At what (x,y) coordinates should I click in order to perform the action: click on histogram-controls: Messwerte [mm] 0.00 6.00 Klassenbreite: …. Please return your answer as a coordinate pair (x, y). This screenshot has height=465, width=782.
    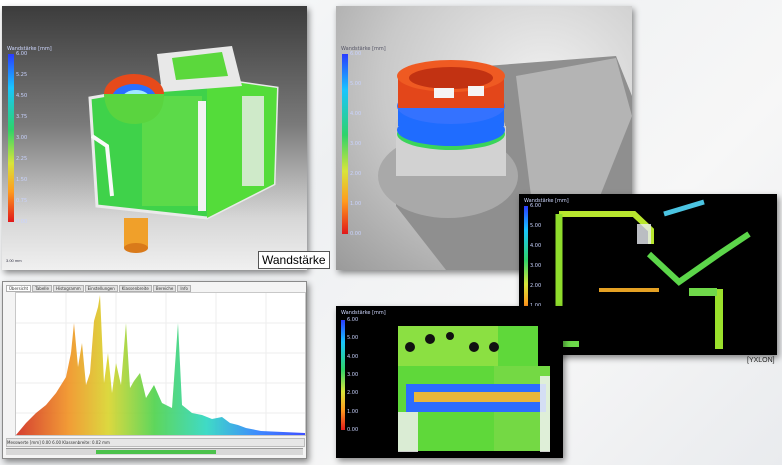
    Looking at the image, I should click on (155, 442).